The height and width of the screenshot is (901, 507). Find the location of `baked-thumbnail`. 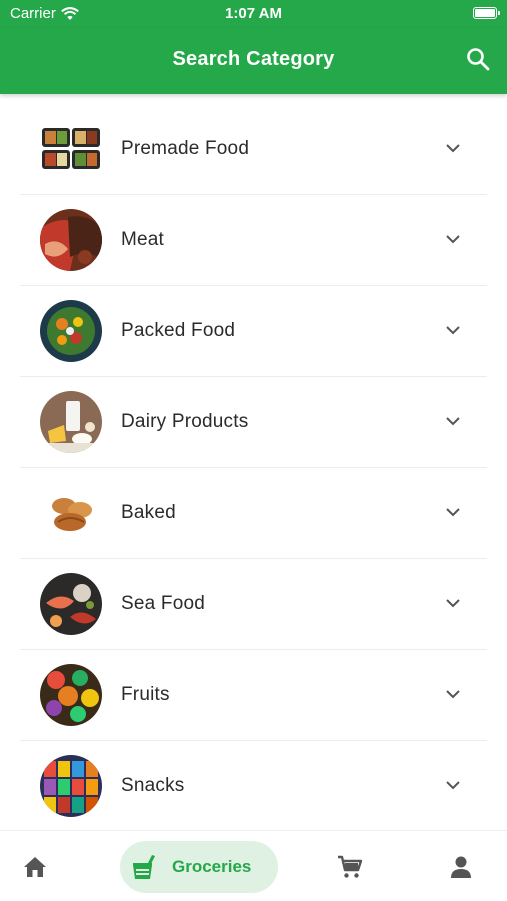

baked-thumbnail is located at coordinates (71, 513).